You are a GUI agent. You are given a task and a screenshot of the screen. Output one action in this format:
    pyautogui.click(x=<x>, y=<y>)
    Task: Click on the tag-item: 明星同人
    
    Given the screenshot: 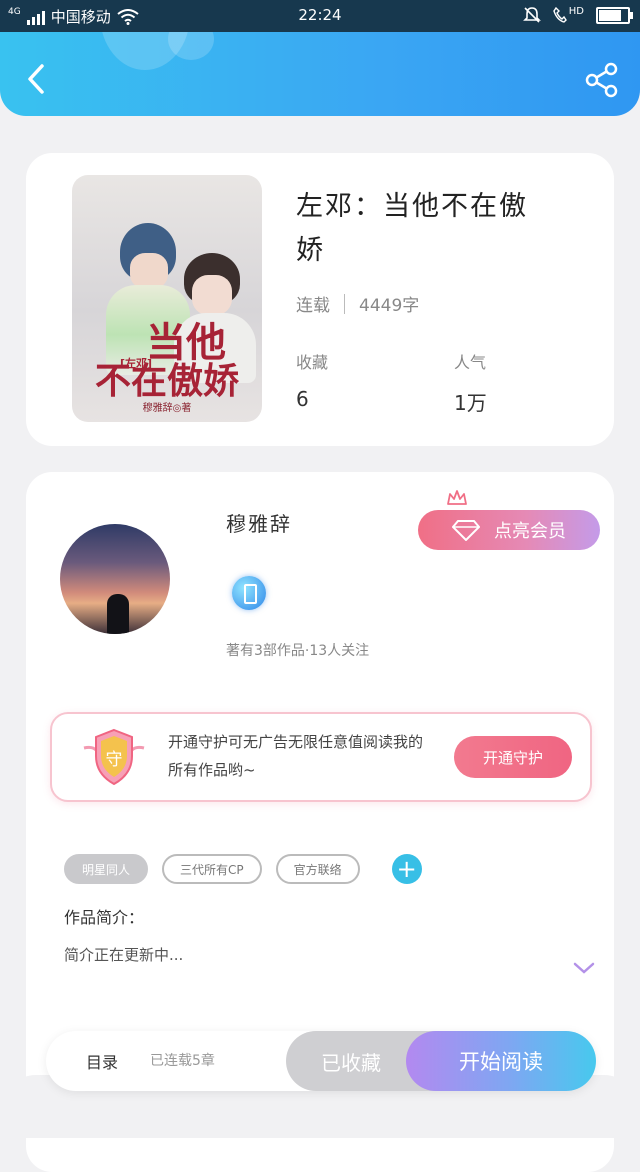 What is the action you would take?
    pyautogui.click(x=106, y=869)
    